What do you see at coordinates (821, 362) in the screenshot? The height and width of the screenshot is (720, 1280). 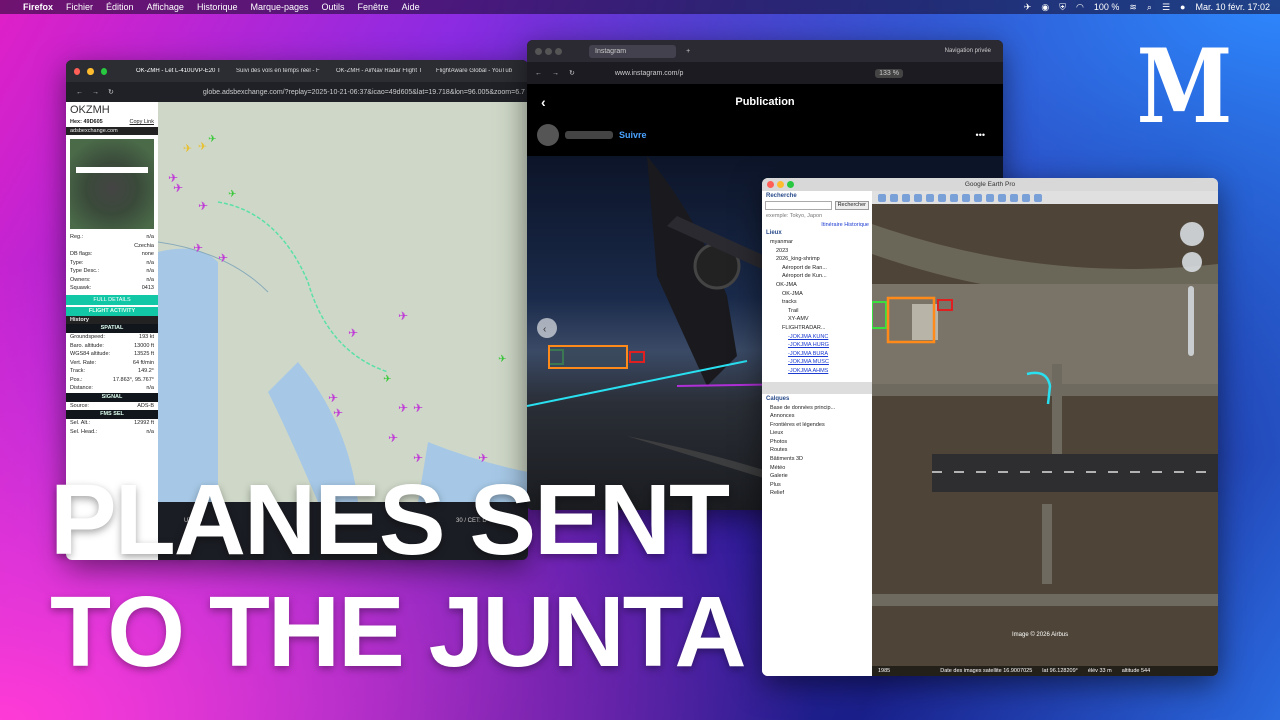 I see `places-tree-item: -JOKJMA MUSC` at bounding box center [821, 362].